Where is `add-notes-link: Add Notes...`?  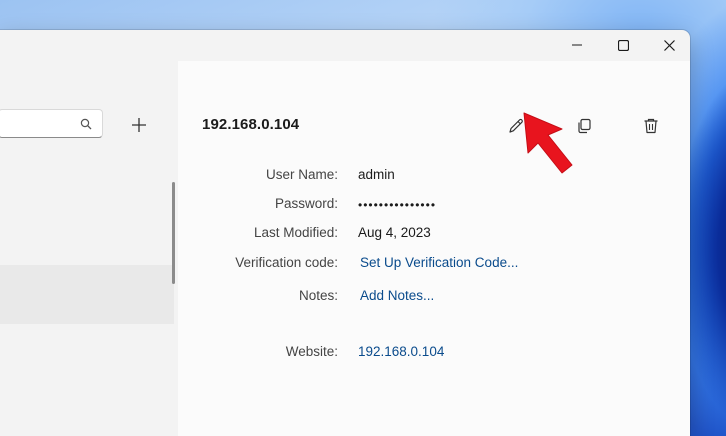
add-notes-link: Add Notes... is located at coordinates (397, 295).